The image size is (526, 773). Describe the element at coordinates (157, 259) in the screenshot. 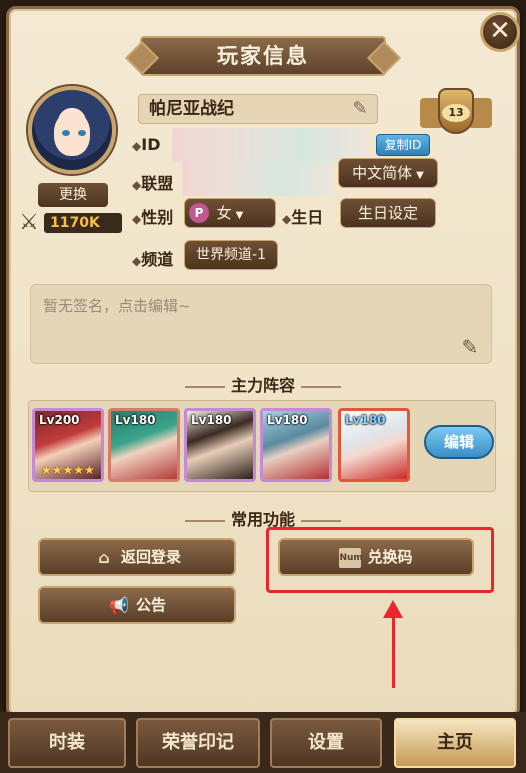

I see `channel-label: 频道` at that location.